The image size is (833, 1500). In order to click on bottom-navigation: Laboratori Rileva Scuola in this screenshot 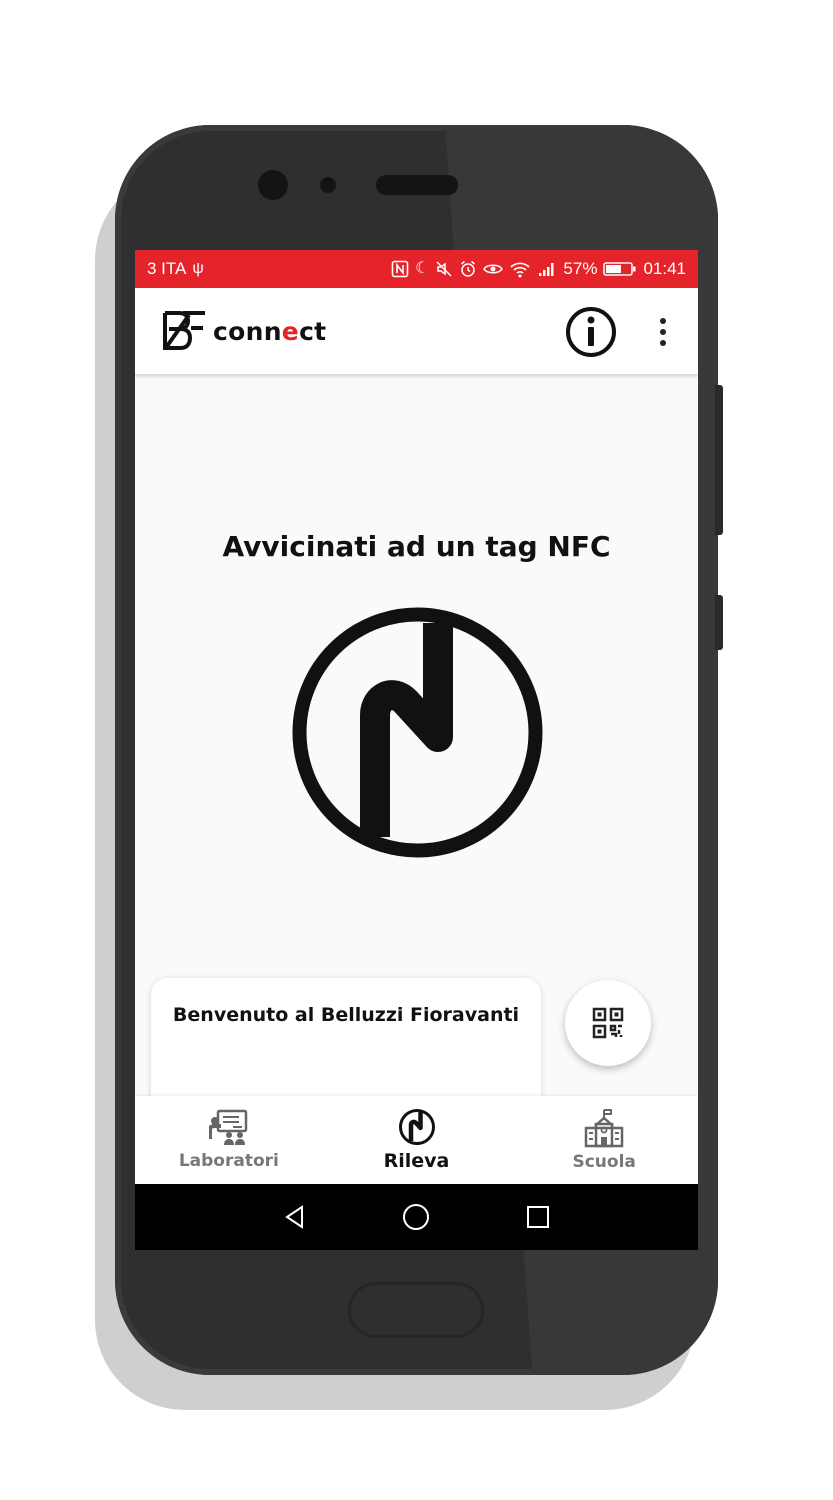, I will do `click(416, 1140)`.